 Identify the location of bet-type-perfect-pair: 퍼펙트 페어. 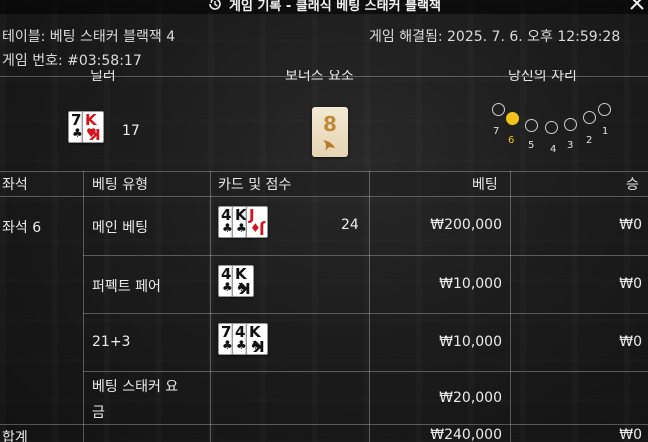
(126, 287).